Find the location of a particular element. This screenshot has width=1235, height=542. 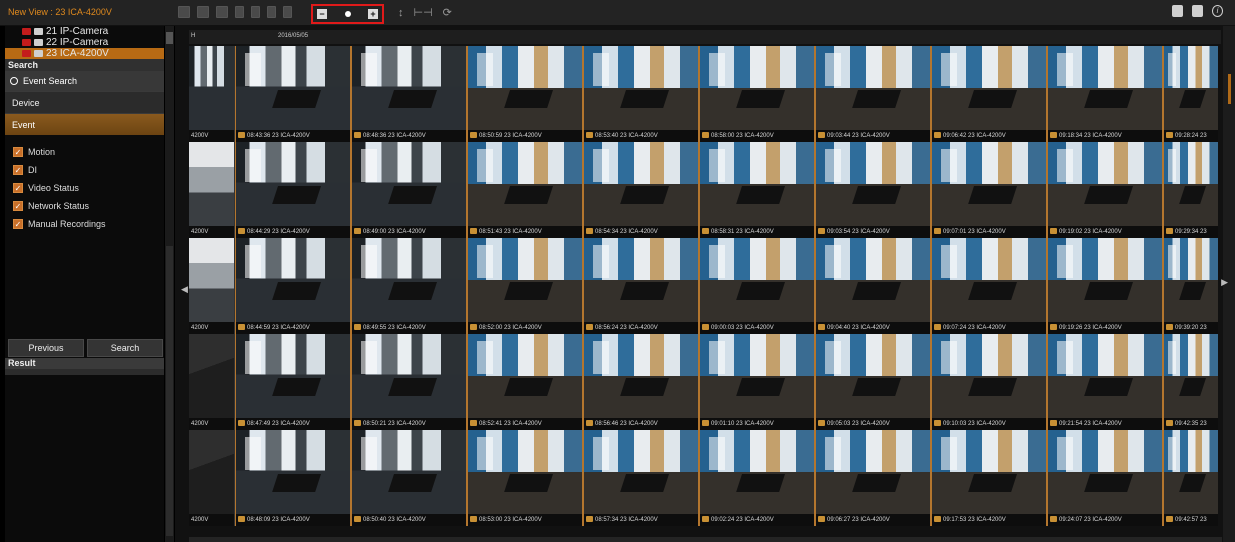

fit-width-icon: ⊢⊣ is located at coordinates (423, 12).